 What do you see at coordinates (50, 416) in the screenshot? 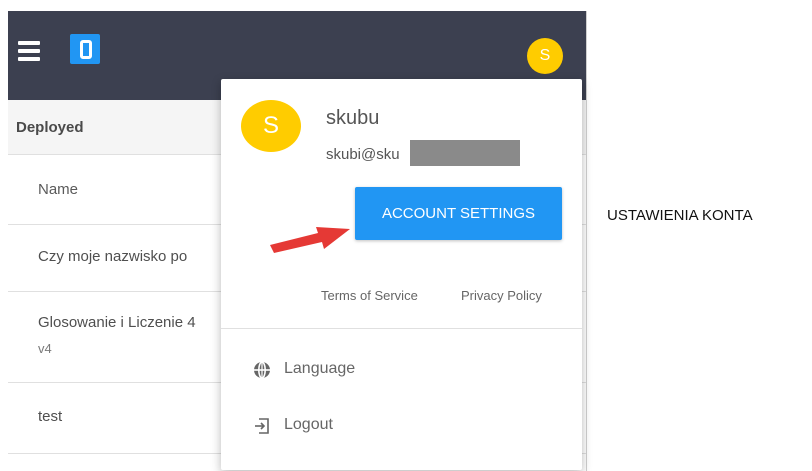
I see `row-name: test` at bounding box center [50, 416].